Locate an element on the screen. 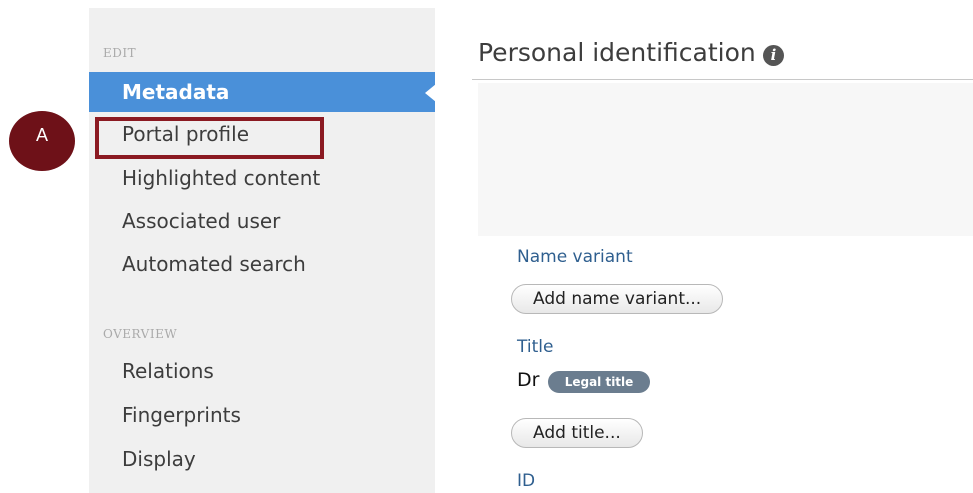 This screenshot has height=493, width=973. sidebar-item-highlighted-content: Highlighted content is located at coordinates (262, 178).